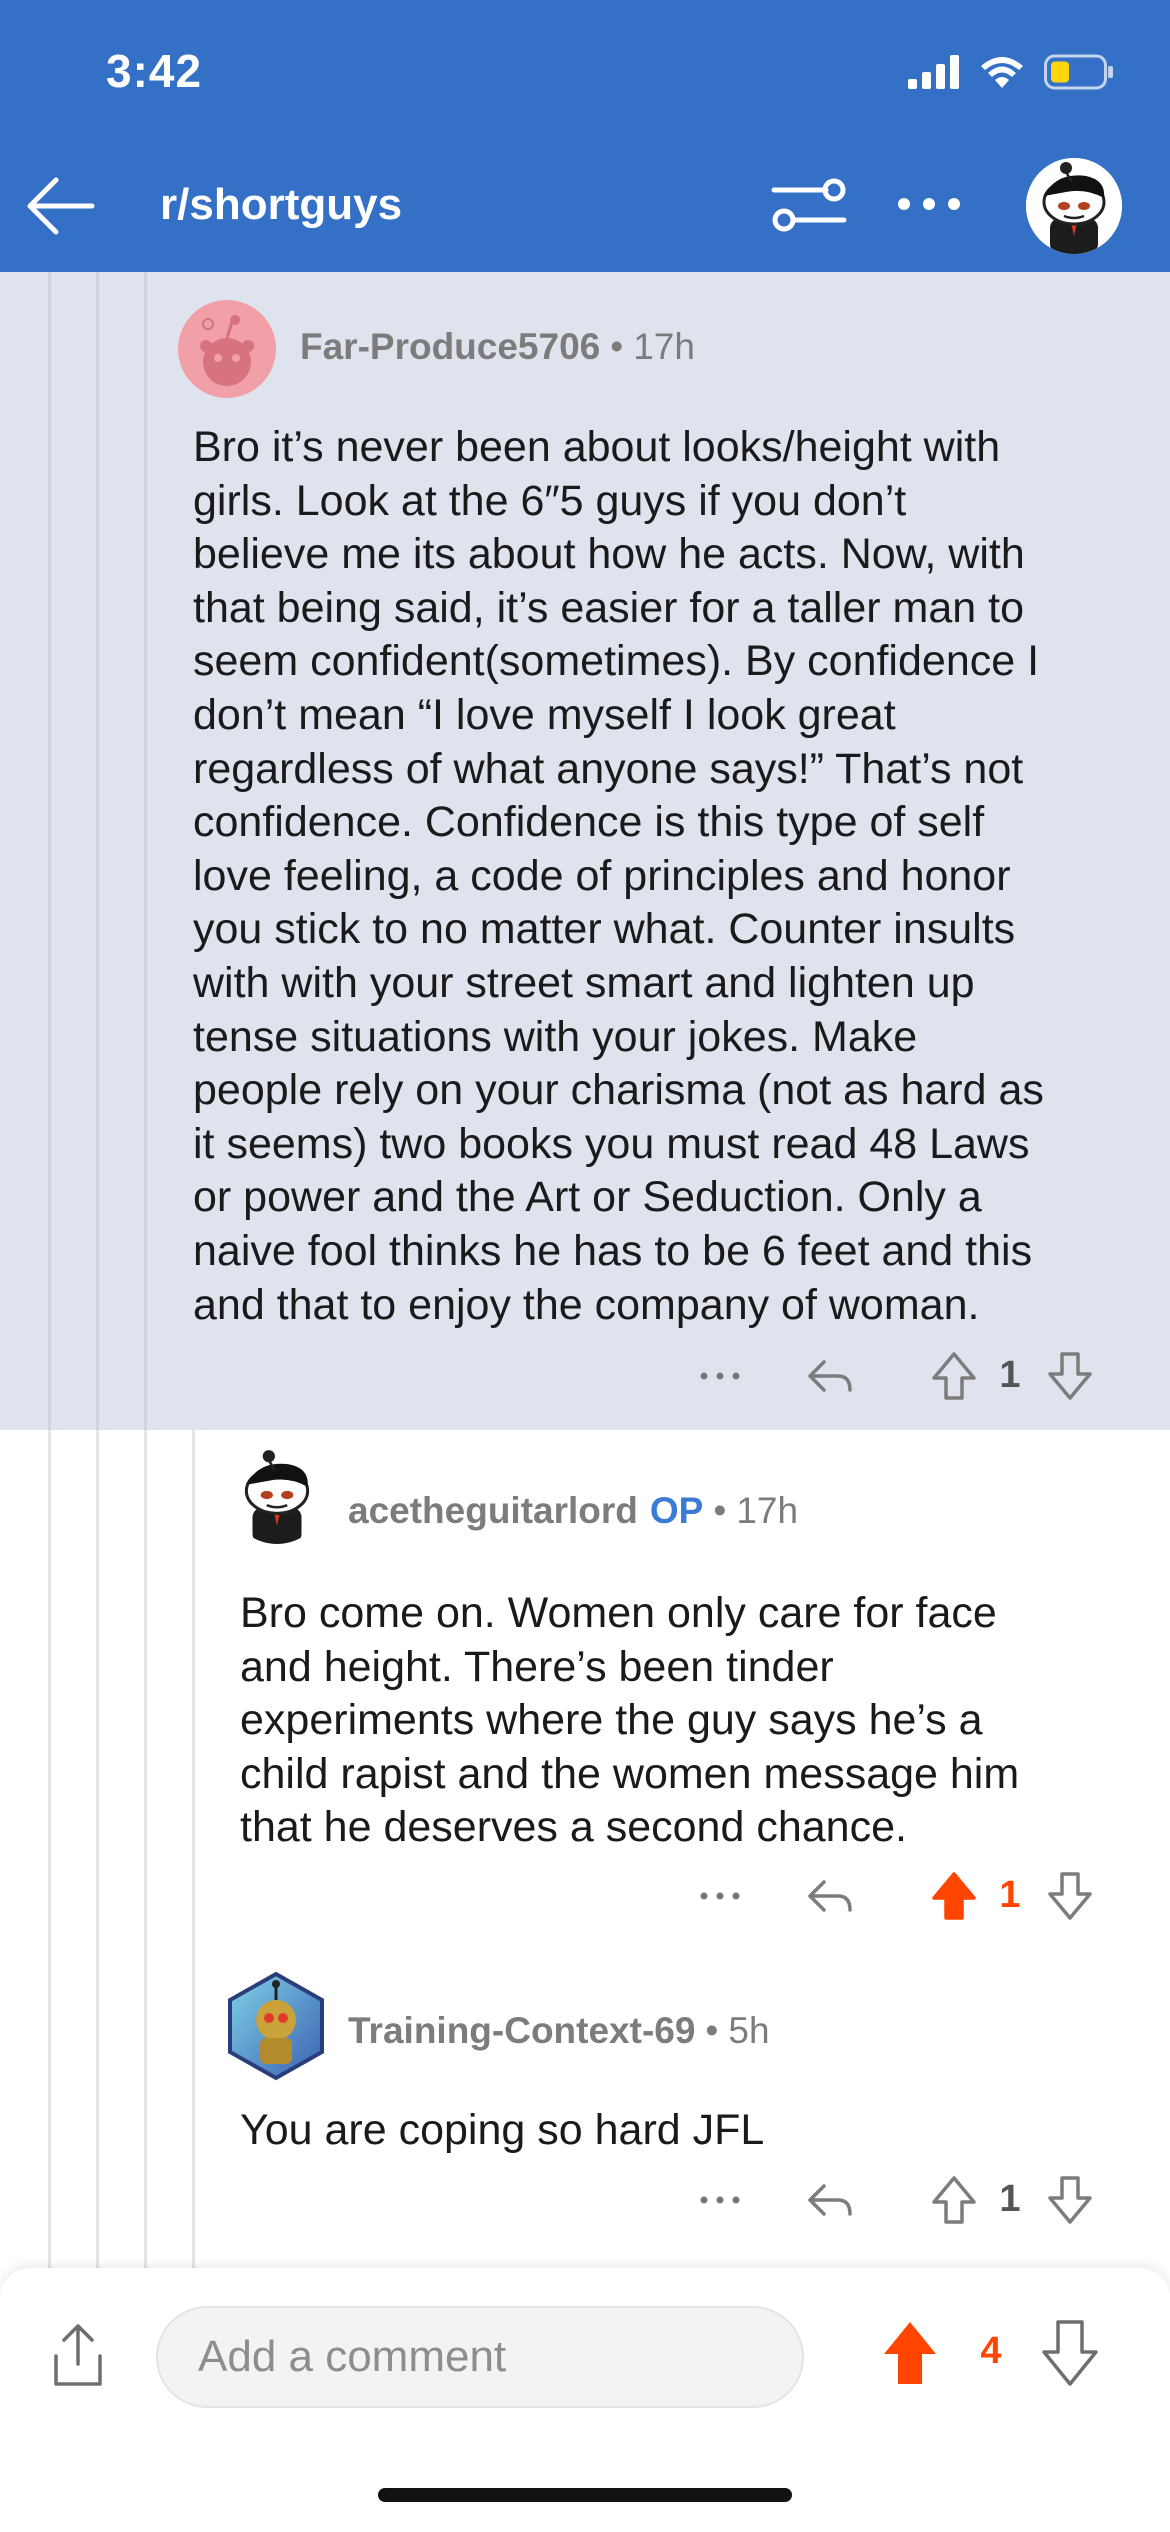 The width and height of the screenshot is (1170, 2532). I want to click on status-icons, so click(1011, 72).